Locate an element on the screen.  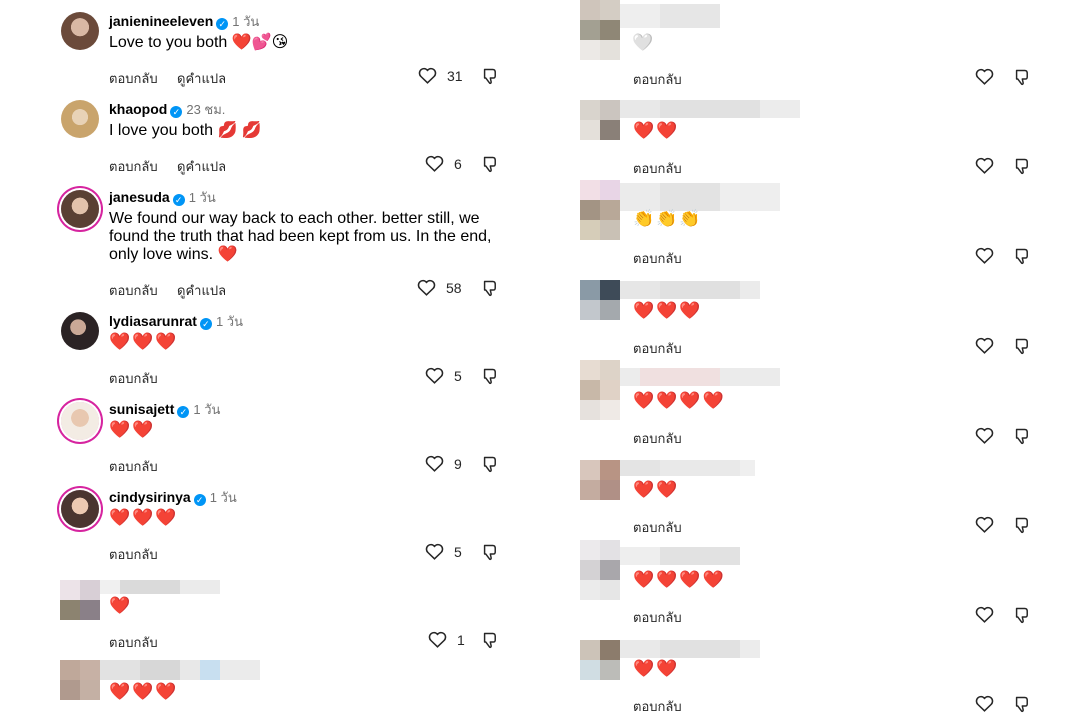
comment-header: janesuda ✓ 1 วัน is located at coordinates (162, 197).